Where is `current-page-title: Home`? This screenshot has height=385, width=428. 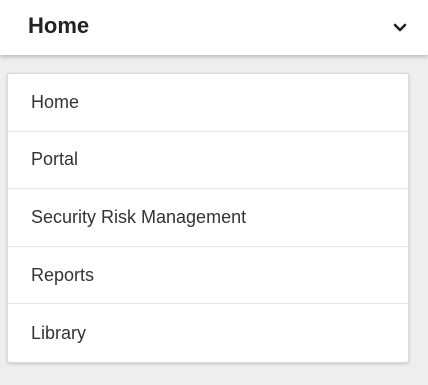 current-page-title: Home is located at coordinates (59, 25).